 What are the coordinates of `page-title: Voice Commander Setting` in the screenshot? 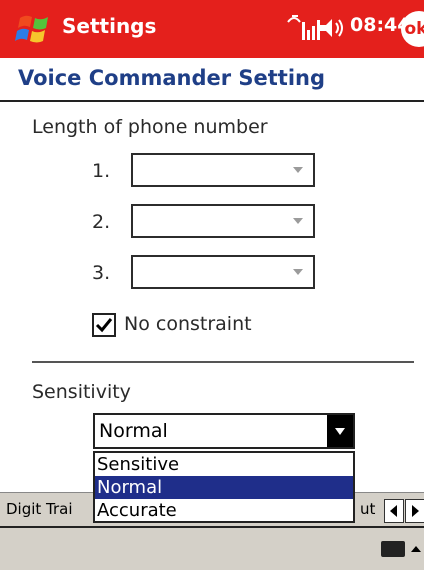 It's located at (171, 78).